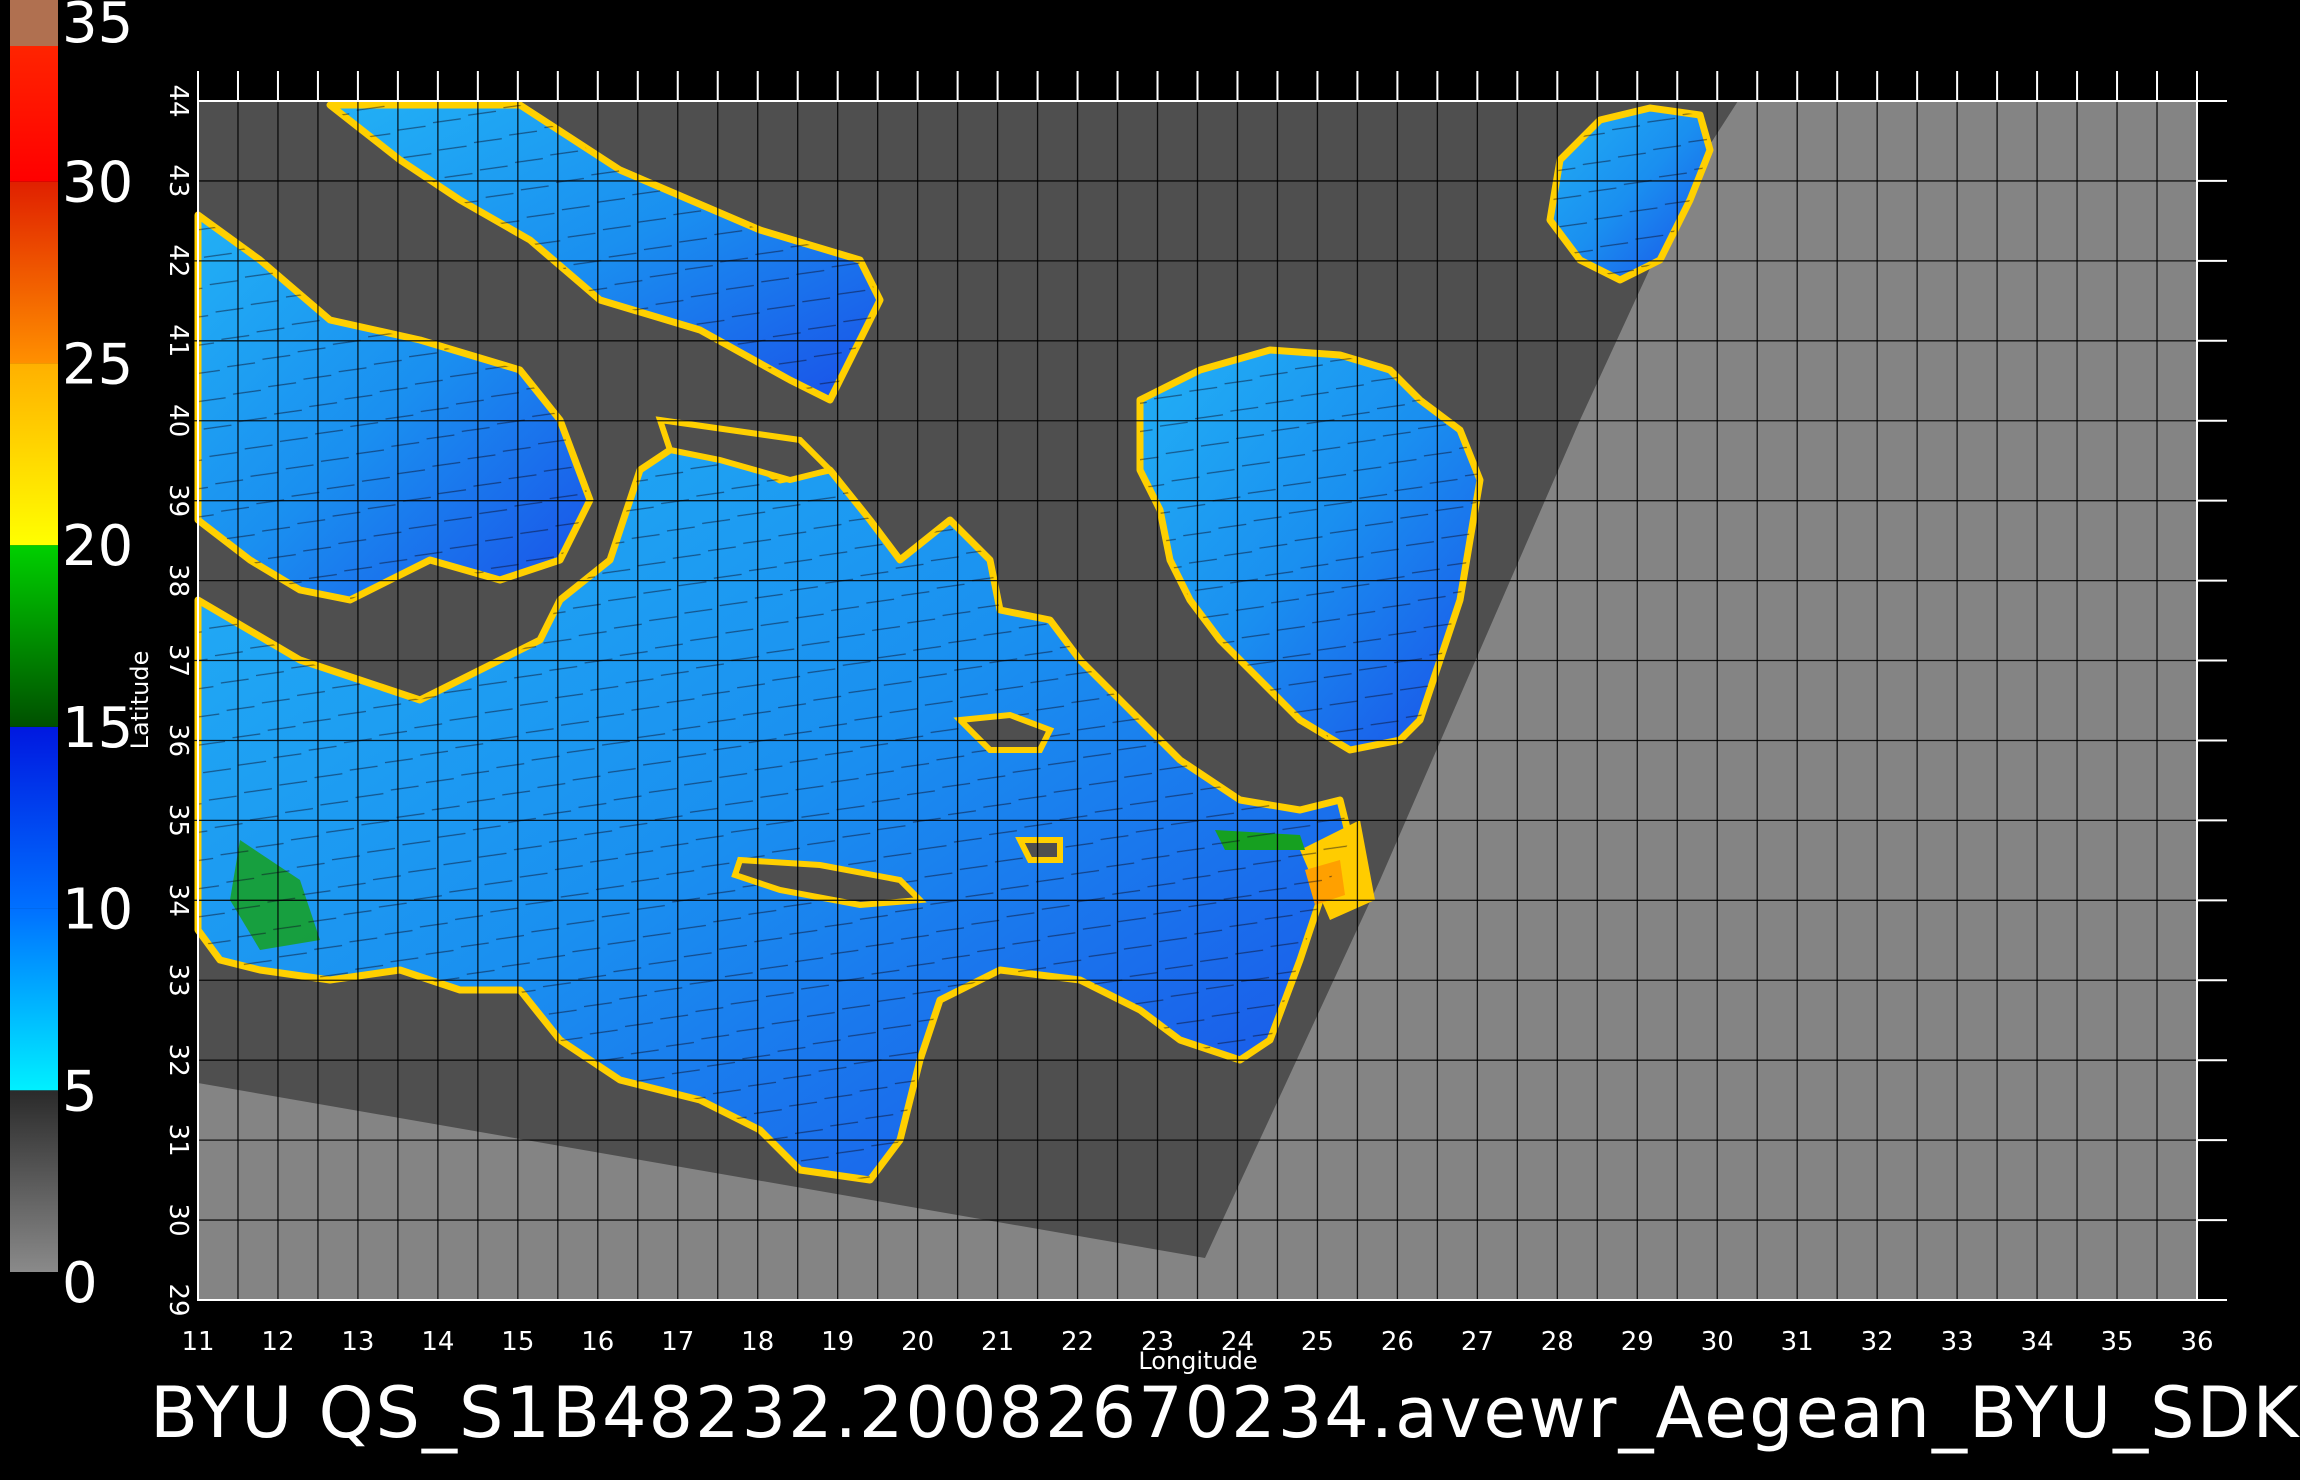 The width and height of the screenshot is (2300, 1480). What do you see at coordinates (97, 658) in the screenshot?
I see `colorbar-labels: 0 5 10 15 20 25 30 35` at bounding box center [97, 658].